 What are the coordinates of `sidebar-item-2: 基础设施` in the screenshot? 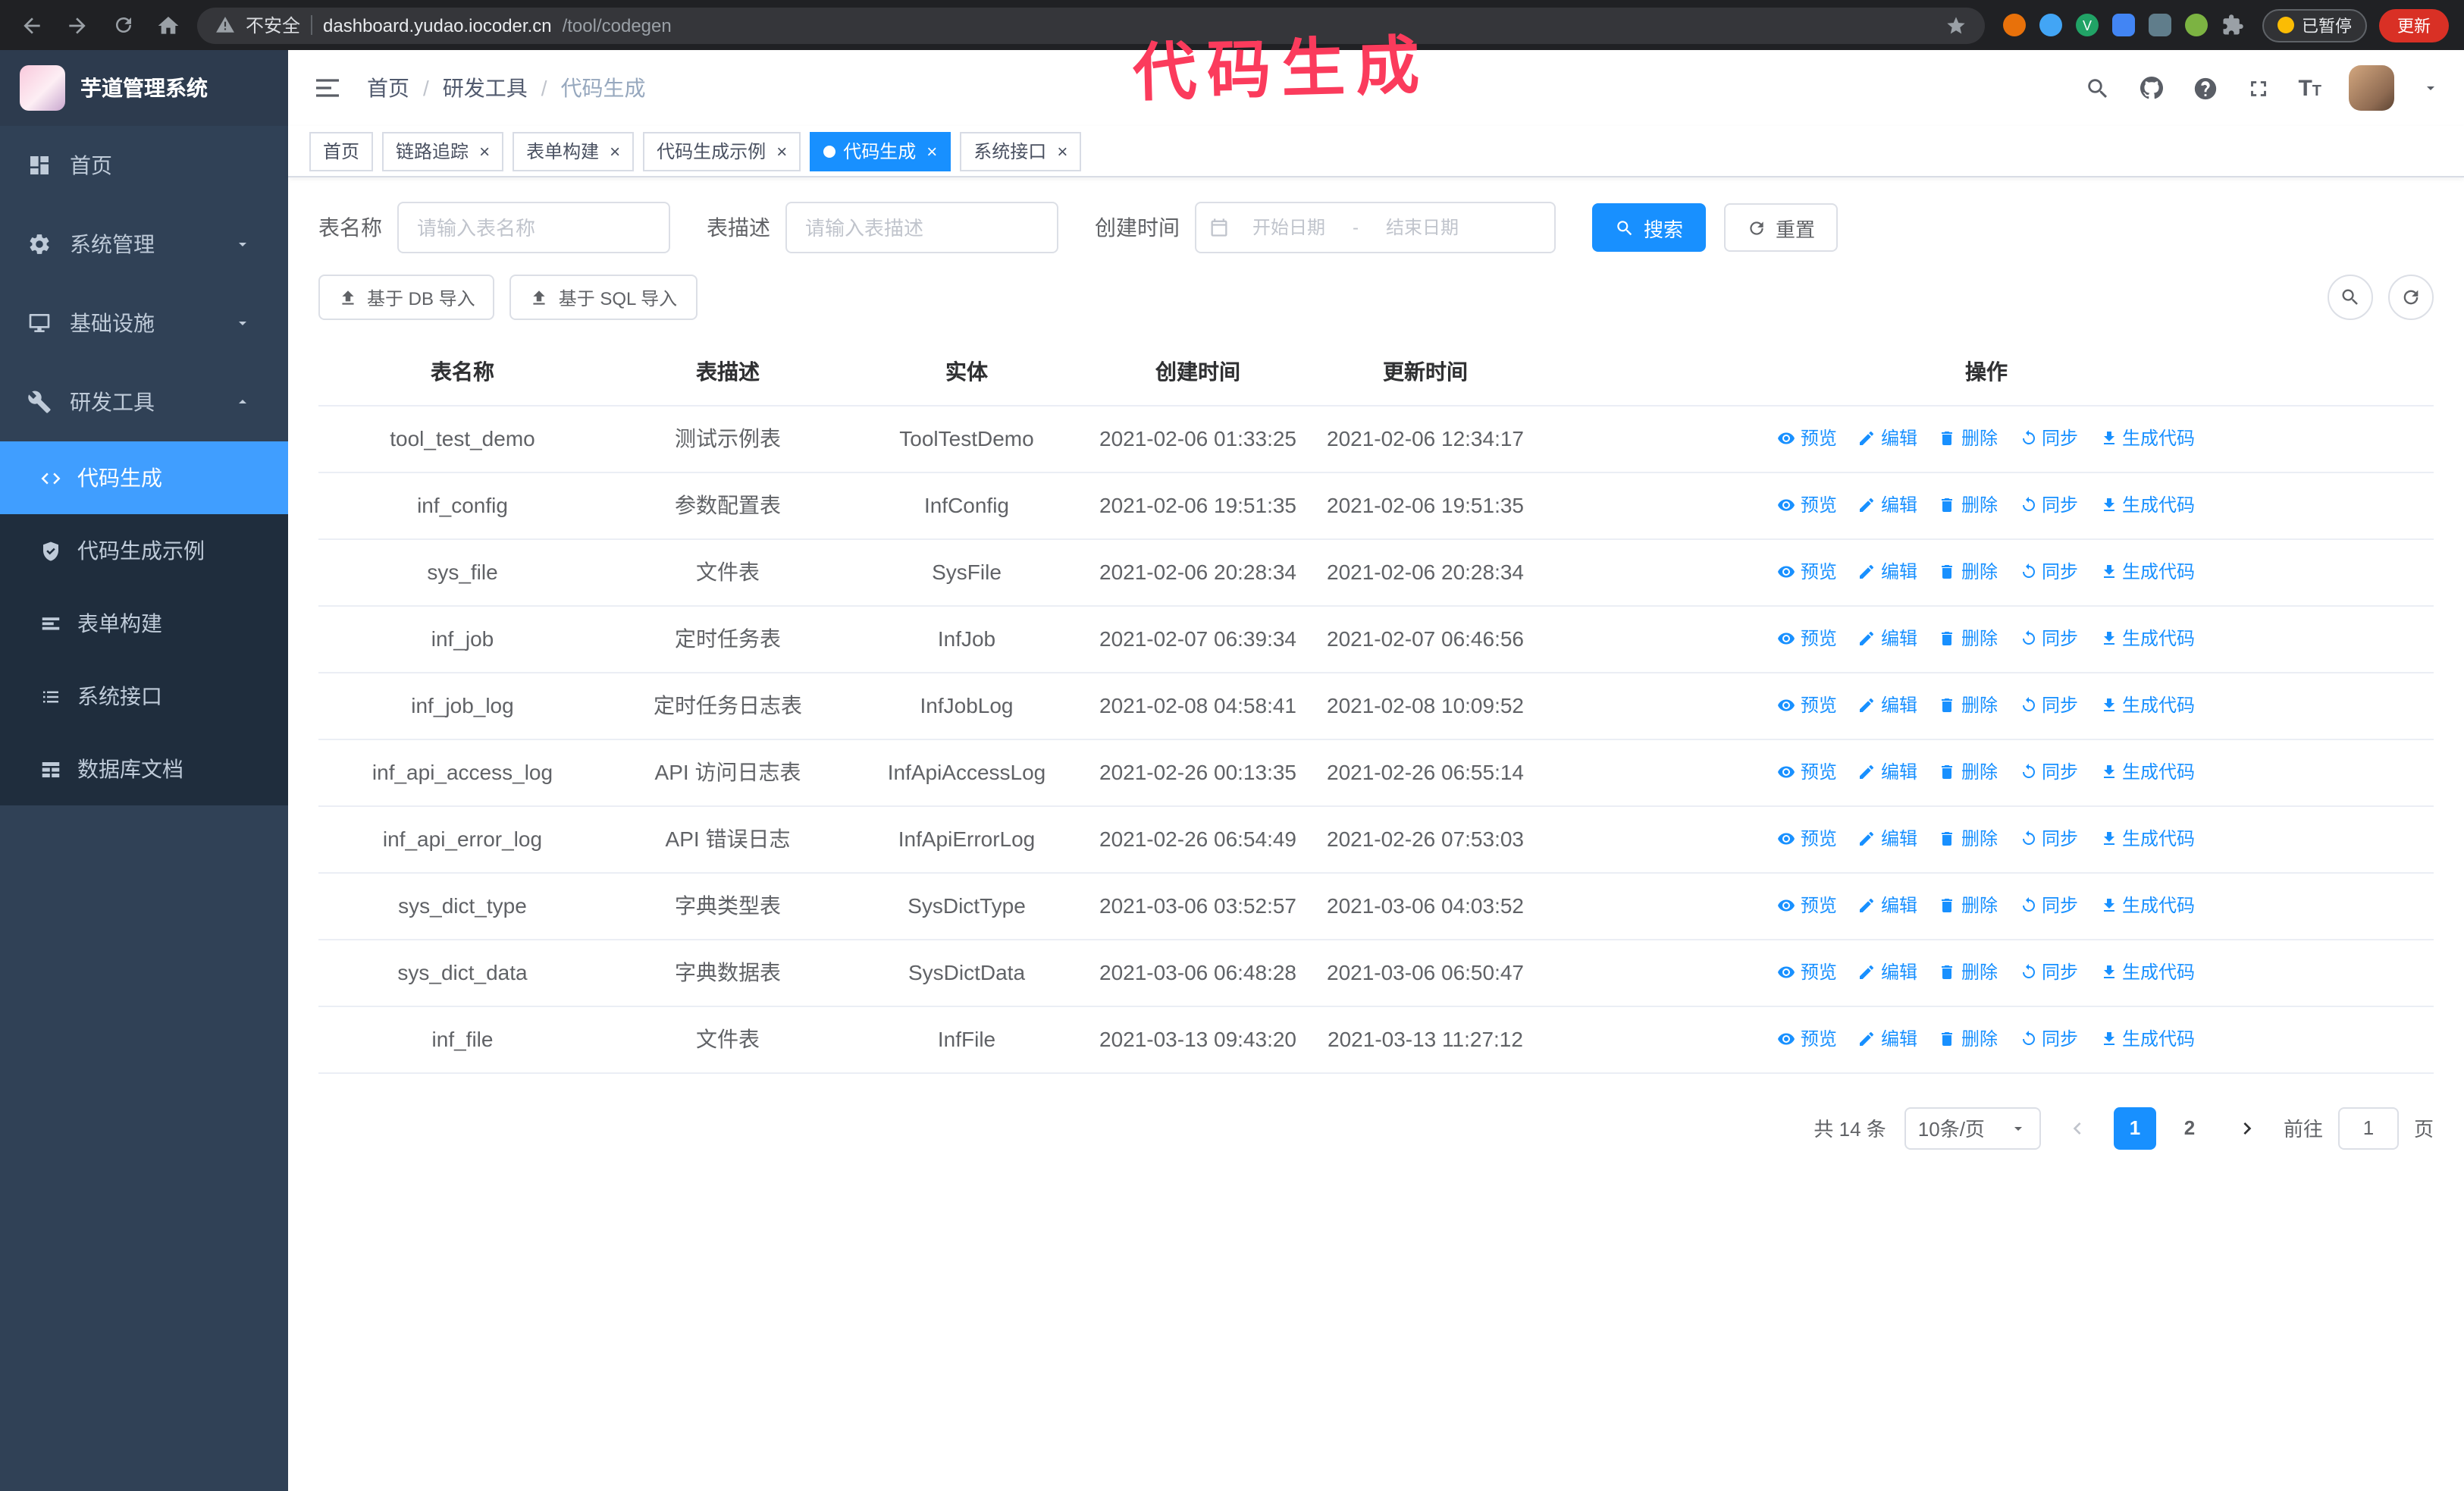 It's located at (144, 323).